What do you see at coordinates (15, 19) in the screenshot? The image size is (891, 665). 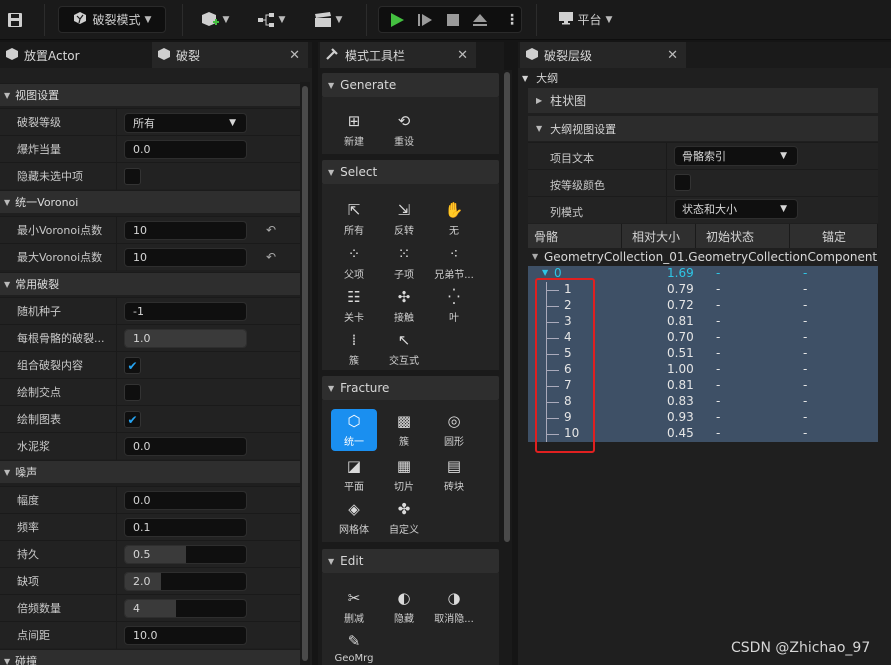 I see `save-icon` at bounding box center [15, 19].